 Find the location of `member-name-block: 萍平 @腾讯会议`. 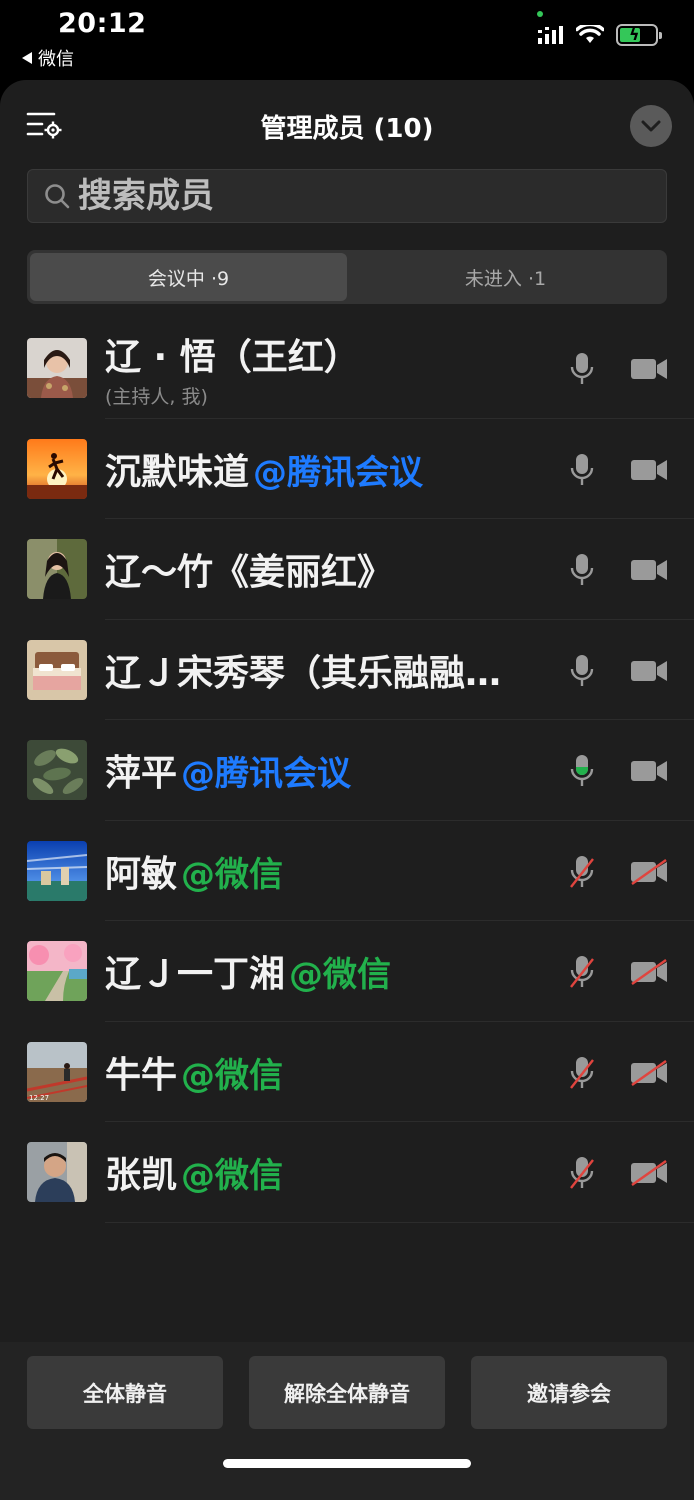

member-name-block: 萍平 @腾讯会议 is located at coordinates (325, 770).